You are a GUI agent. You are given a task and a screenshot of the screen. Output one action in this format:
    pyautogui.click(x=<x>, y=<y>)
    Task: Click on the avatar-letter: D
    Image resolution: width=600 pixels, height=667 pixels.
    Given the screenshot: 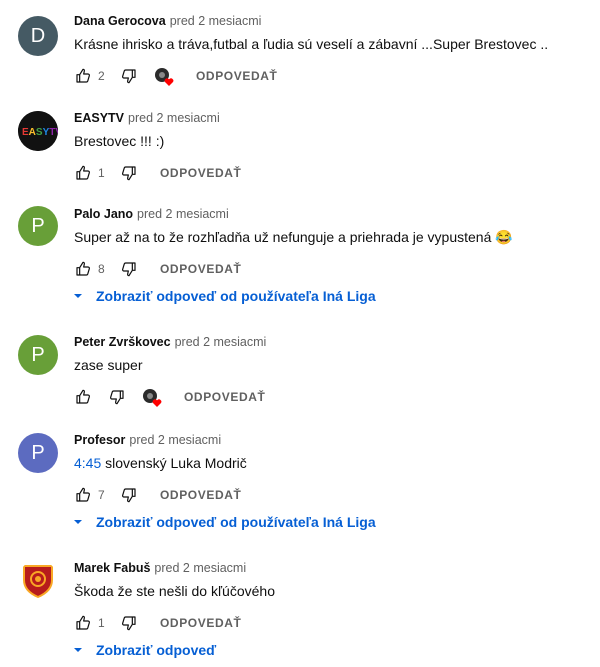 What is the action you would take?
    pyautogui.click(x=38, y=35)
    